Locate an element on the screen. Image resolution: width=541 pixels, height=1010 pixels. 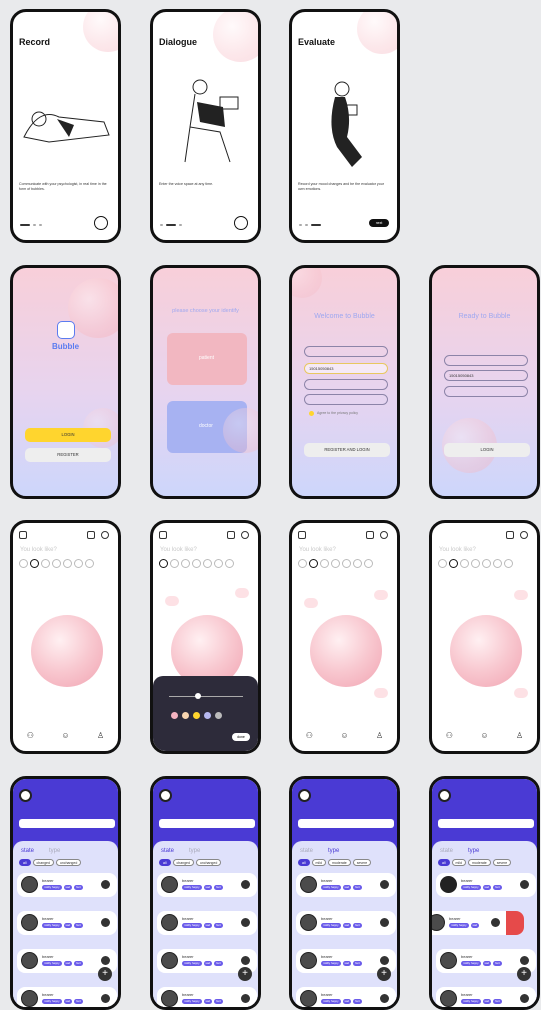
size-slider is located at coordinates (206, 696).